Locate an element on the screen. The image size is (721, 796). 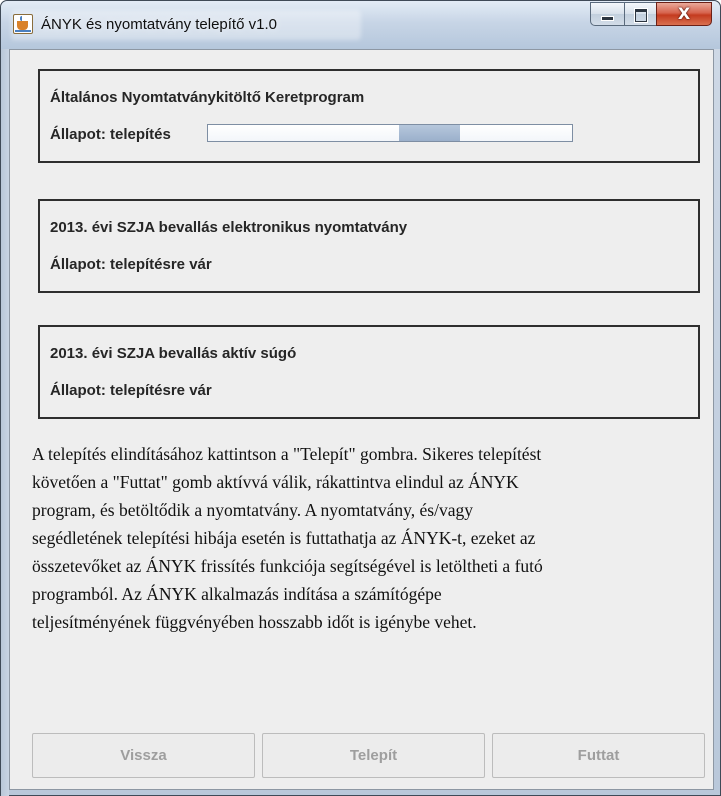
back-button: Vissza is located at coordinates (143, 755).